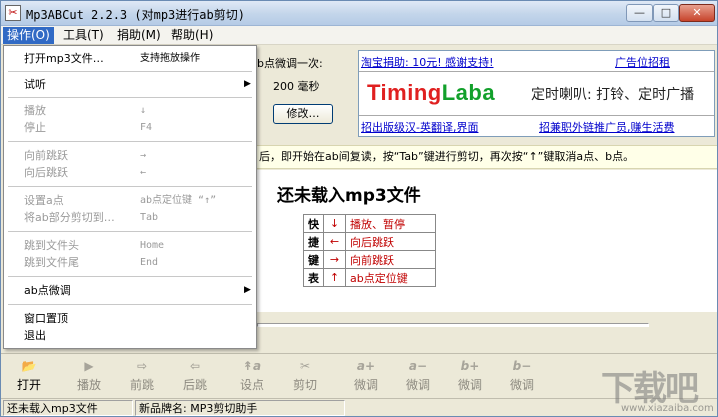  Describe the element at coordinates (146, 127) in the screenshot. I see `menu-item-shortcut: F4` at that location.